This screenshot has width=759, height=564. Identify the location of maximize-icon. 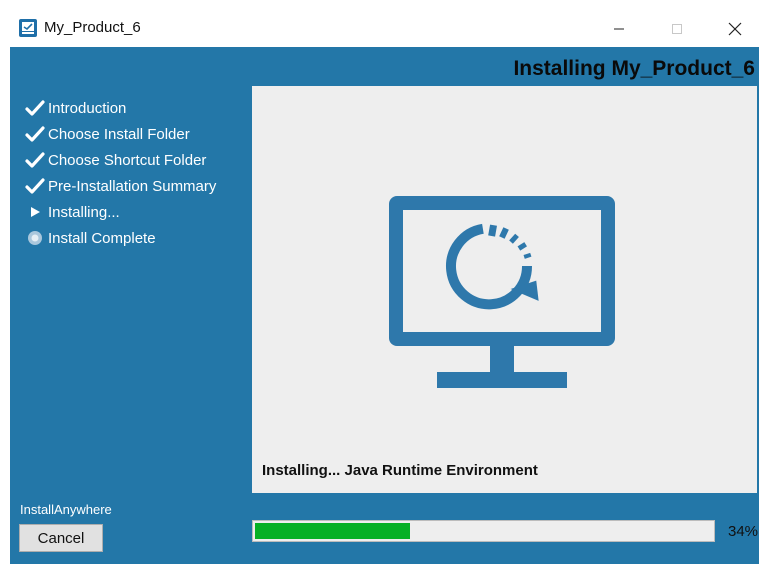
(677, 28).